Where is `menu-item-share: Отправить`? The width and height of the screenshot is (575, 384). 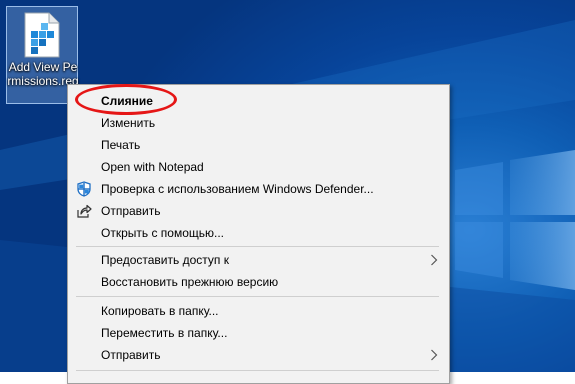
menu-item-share: Отправить is located at coordinates (258, 211).